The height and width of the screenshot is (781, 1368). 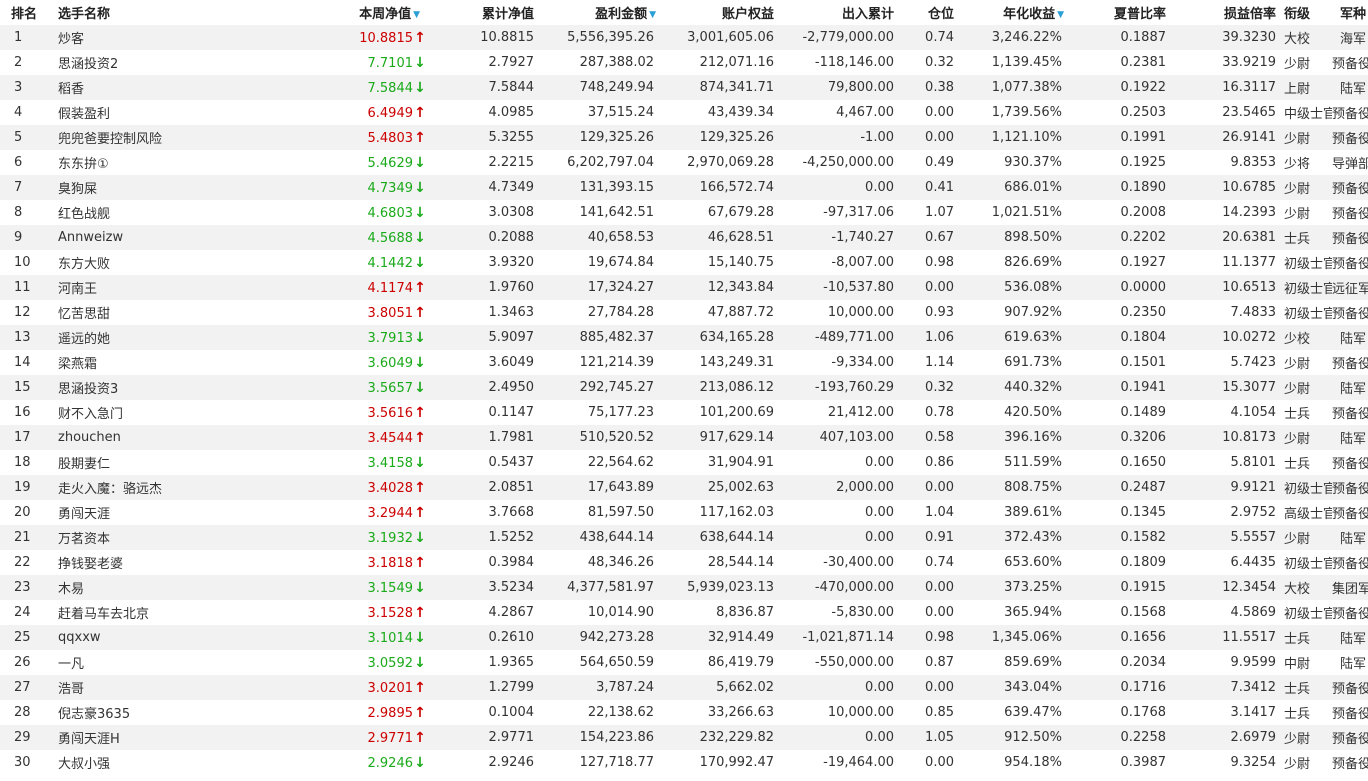 What do you see at coordinates (348, 287) in the screenshot?
I see `cell-week-nav: 4.1174↑` at bounding box center [348, 287].